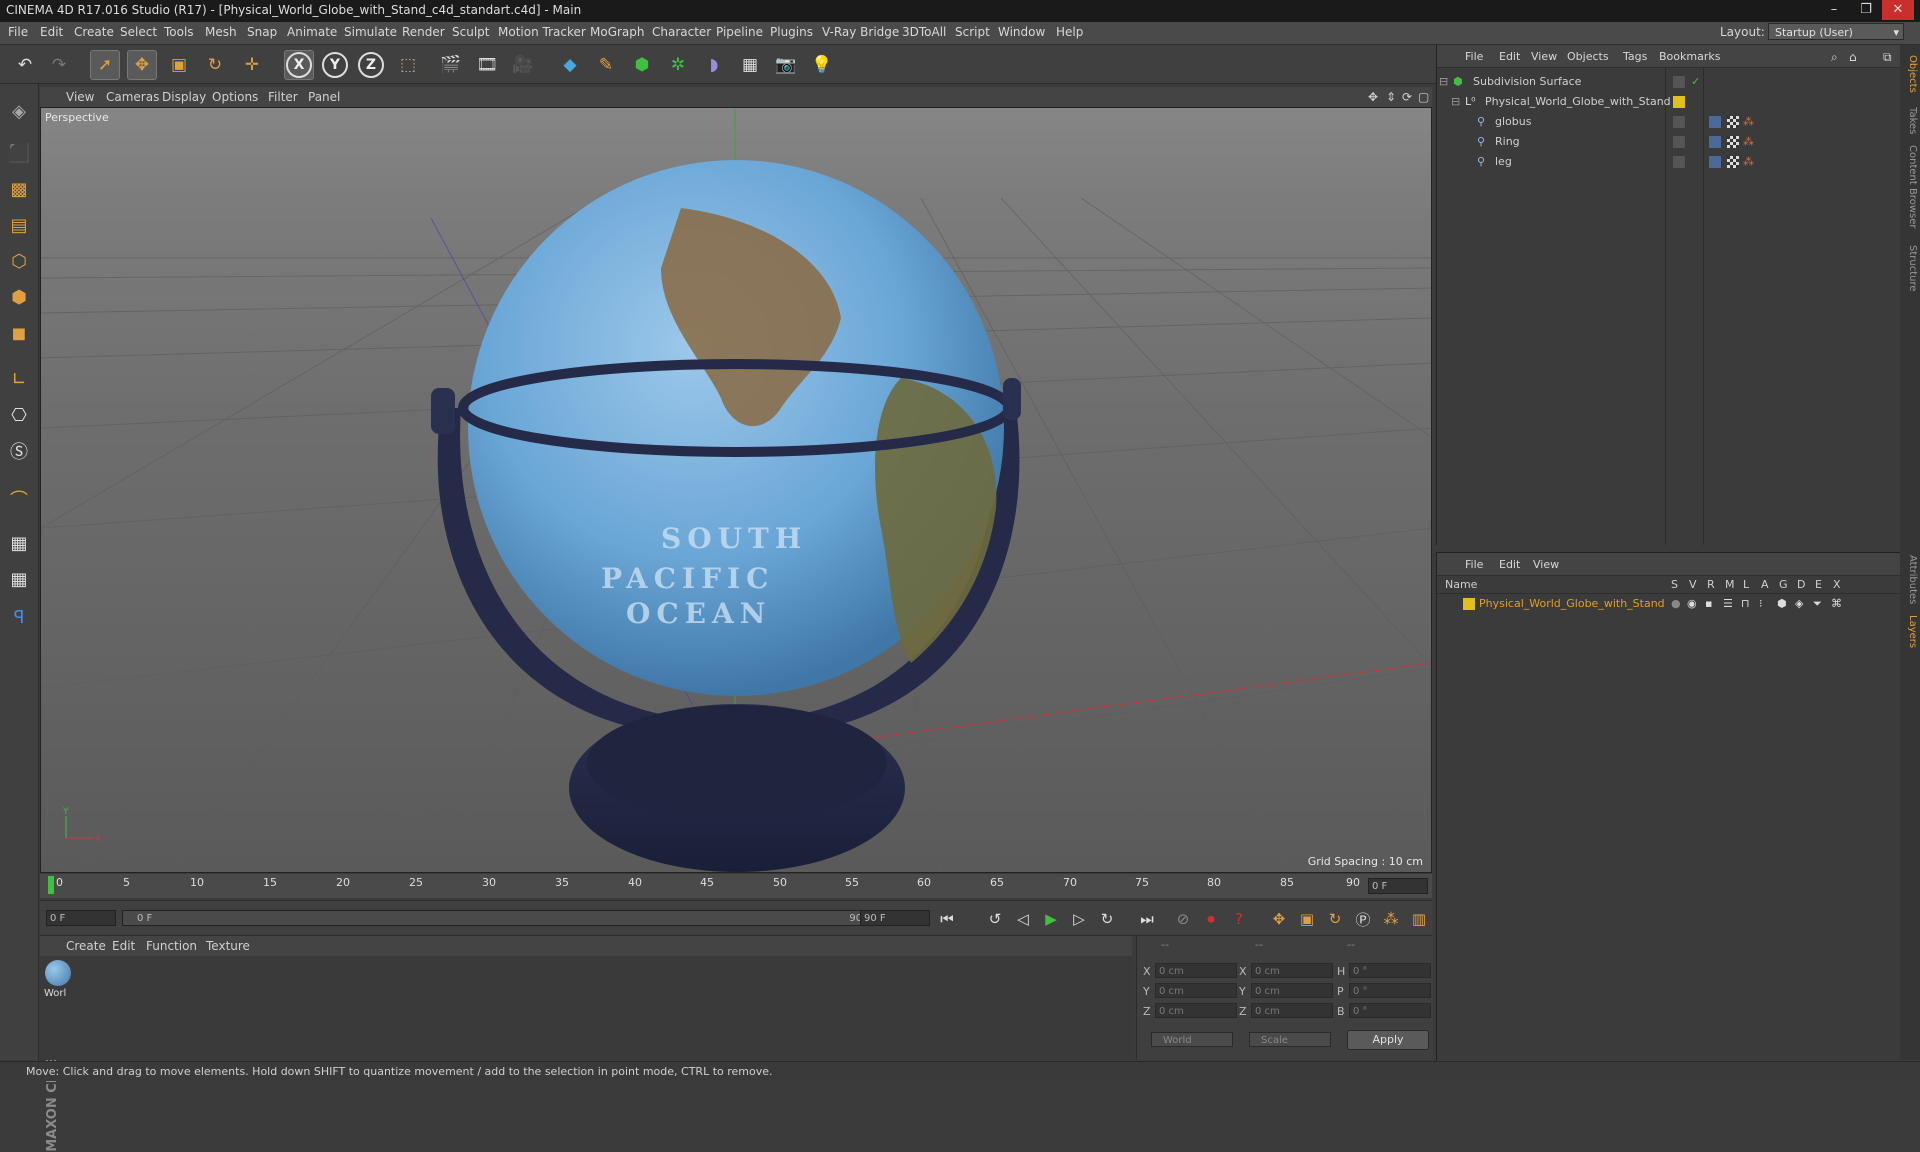 This screenshot has width=1920, height=1152. I want to click on key-position-button: ✥, so click(1279, 919).